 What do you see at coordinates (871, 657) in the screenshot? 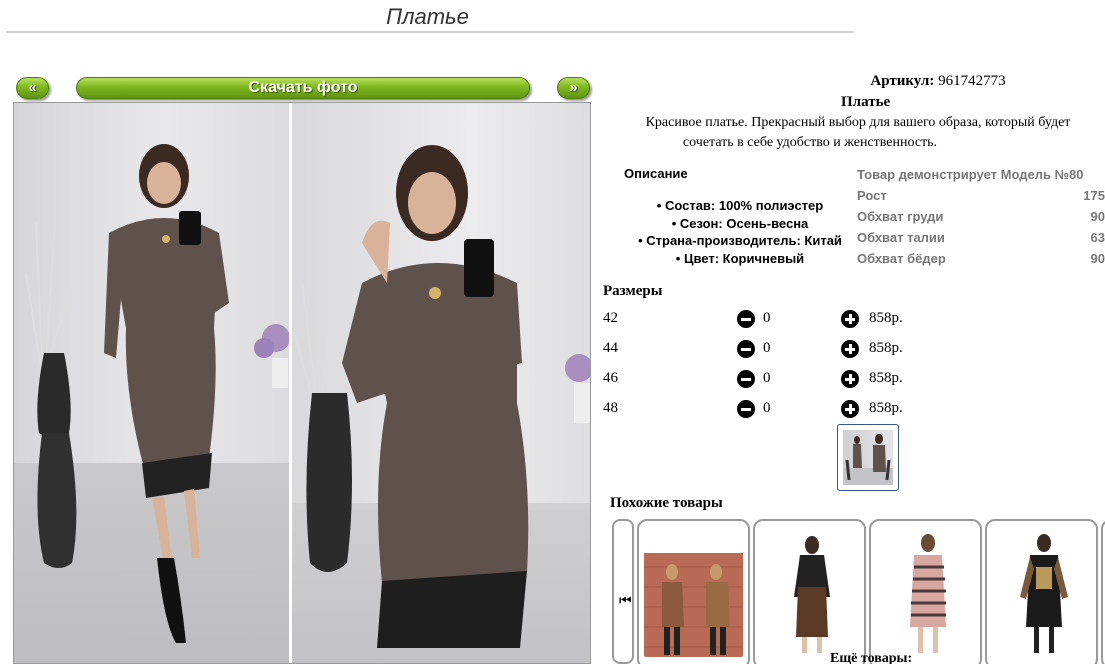
I see `more-products-label: Ещё товары:` at bounding box center [871, 657].